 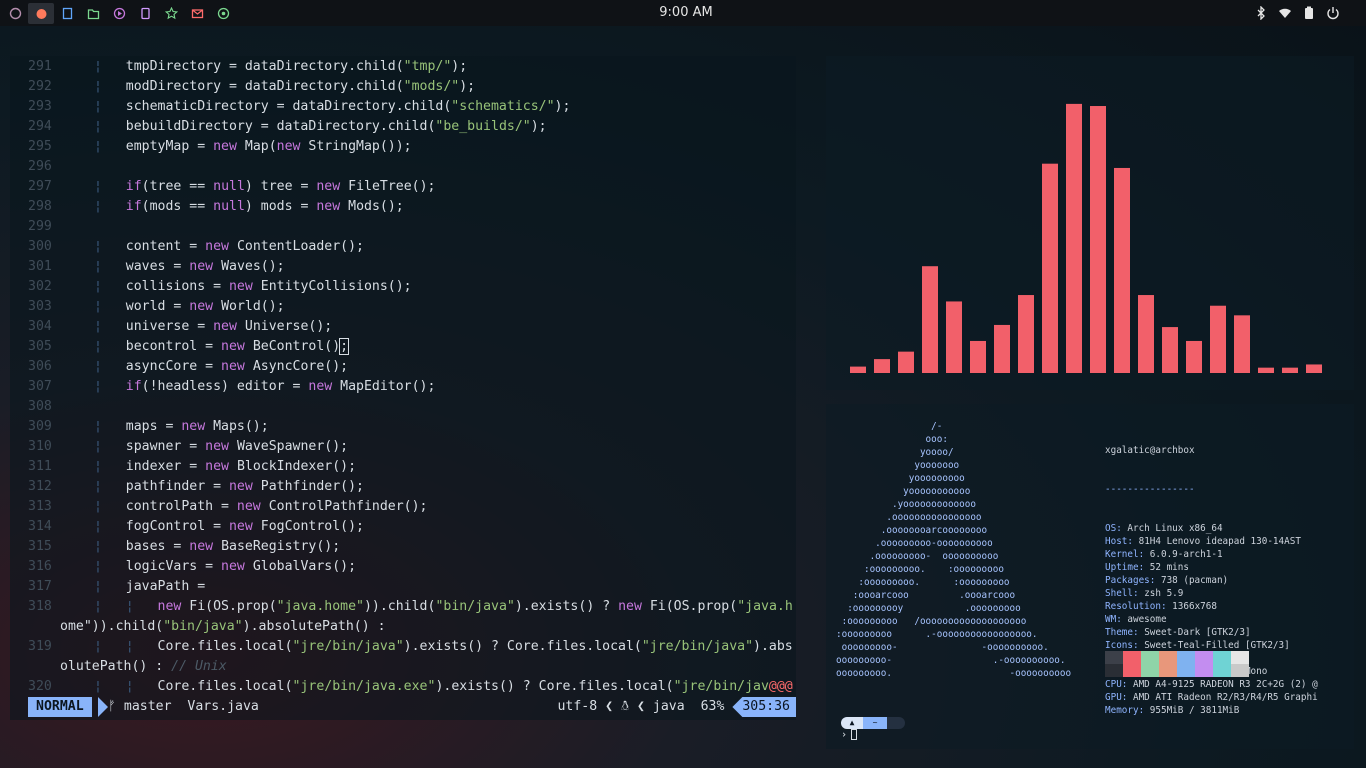 What do you see at coordinates (40, 246) in the screenshot?
I see `line-number: 300` at bounding box center [40, 246].